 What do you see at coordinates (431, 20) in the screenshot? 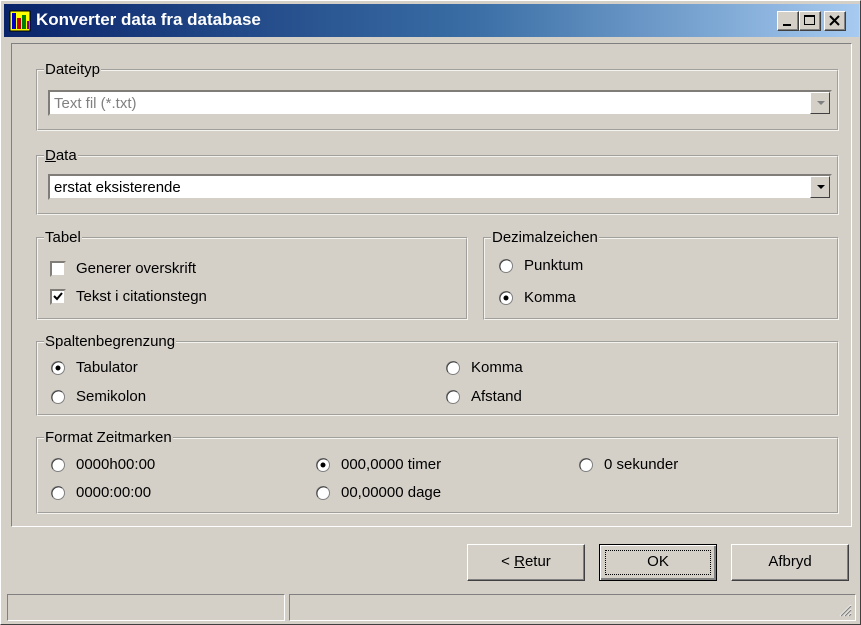
I see `title-bar: Konverter data fra database` at bounding box center [431, 20].